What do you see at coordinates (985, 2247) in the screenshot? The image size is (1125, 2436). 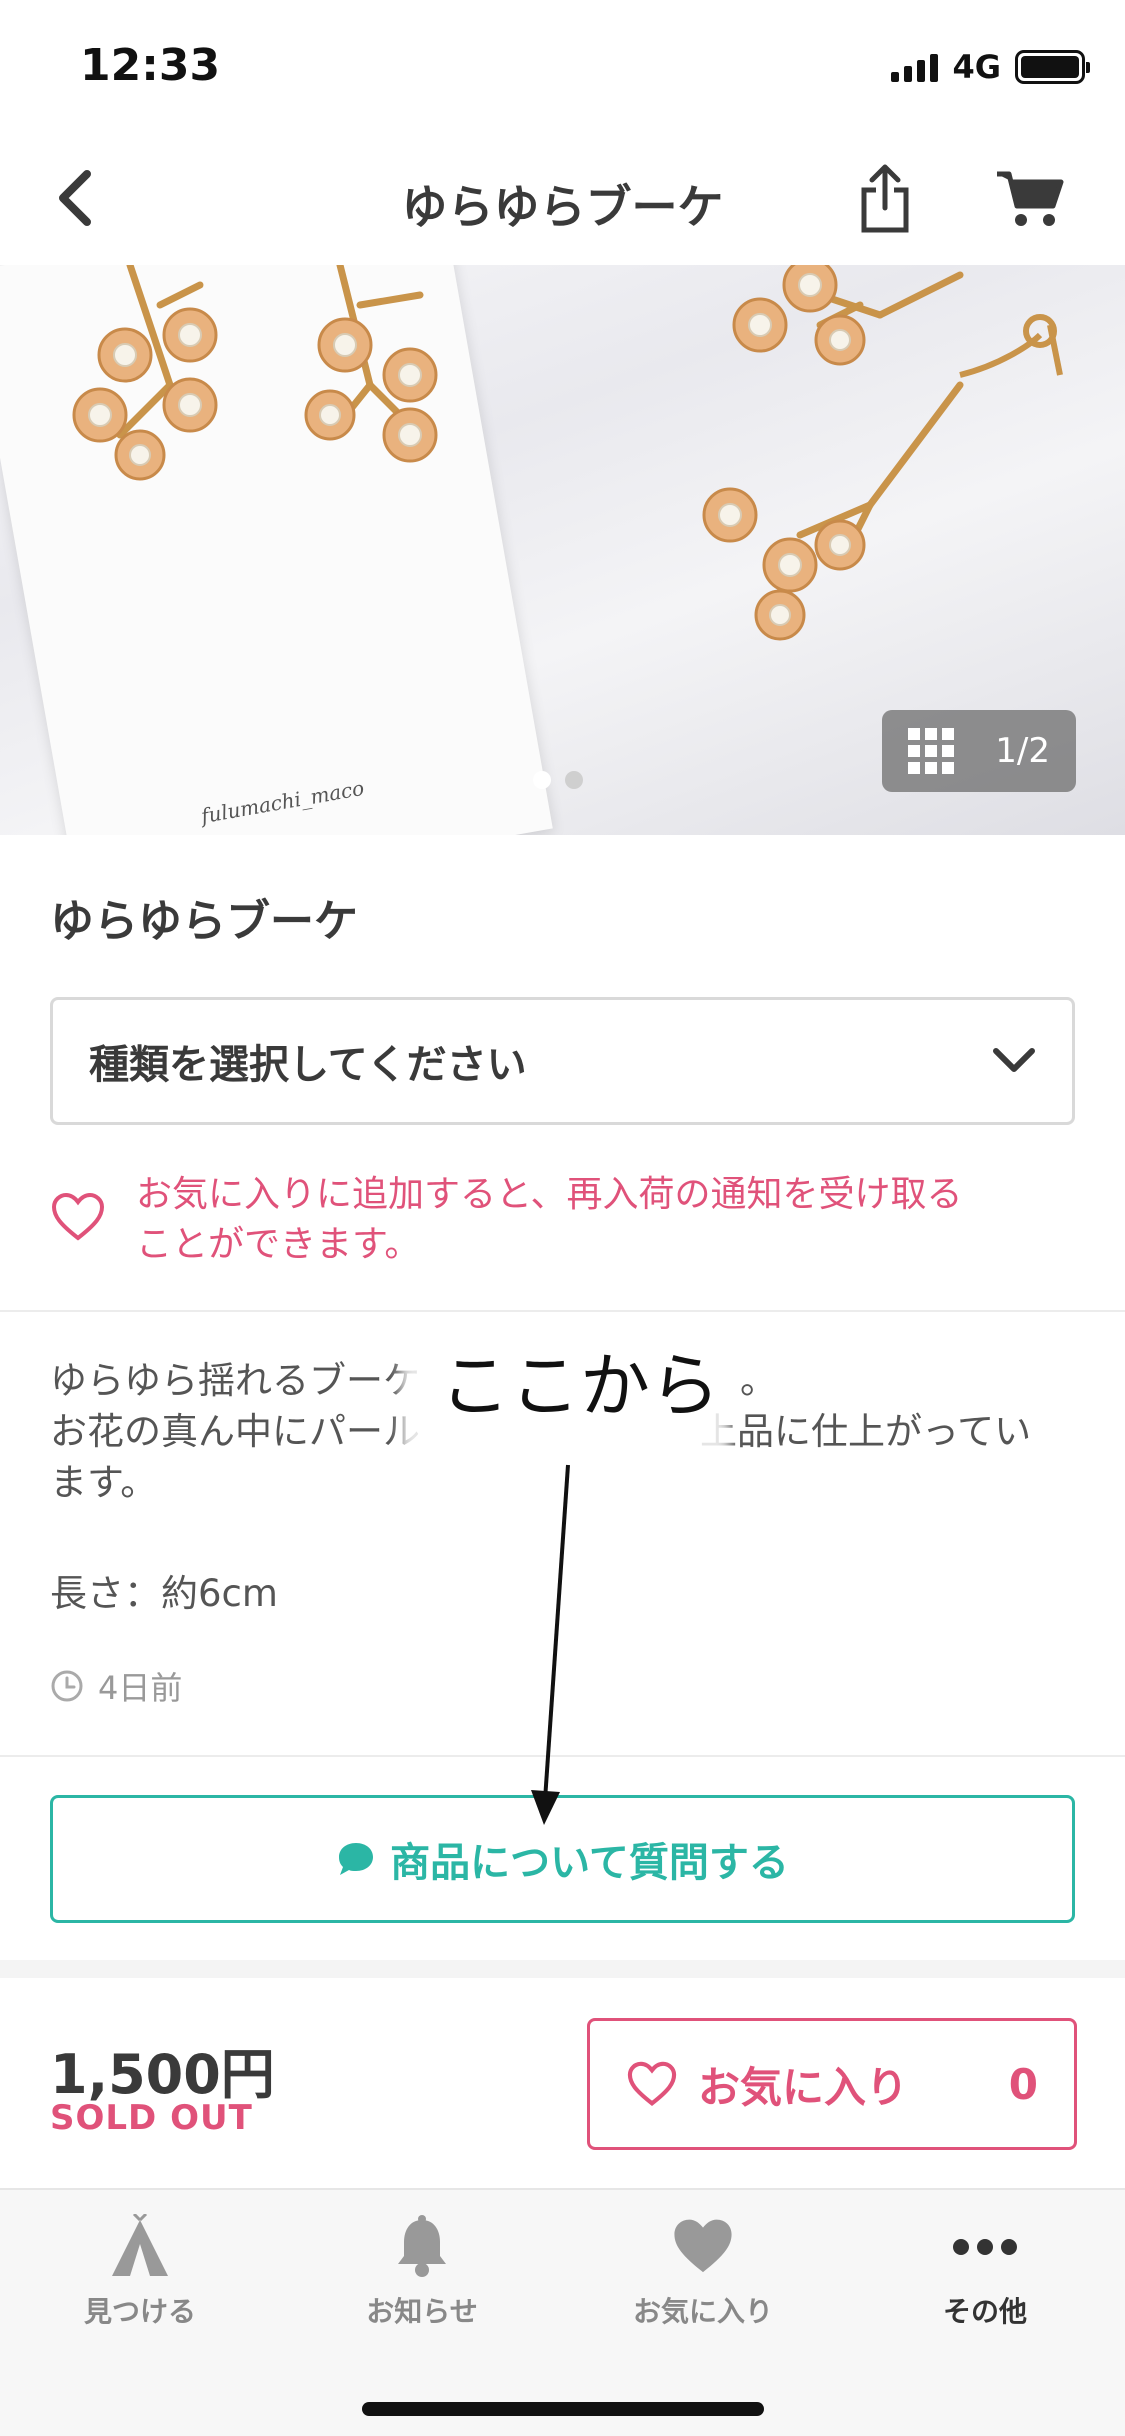 I see `more-icon` at bounding box center [985, 2247].